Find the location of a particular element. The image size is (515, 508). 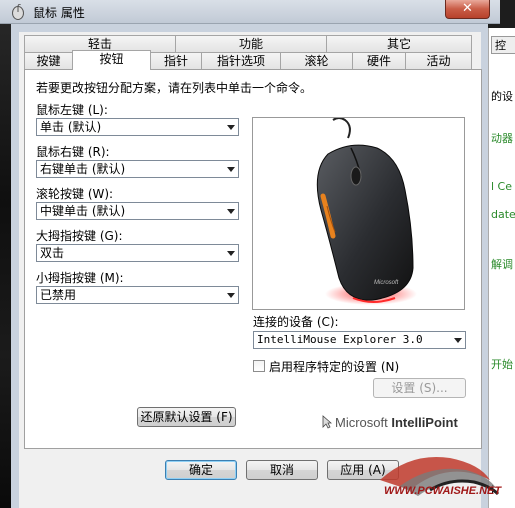

mouse-image: Microsoft is located at coordinates (366, 211).